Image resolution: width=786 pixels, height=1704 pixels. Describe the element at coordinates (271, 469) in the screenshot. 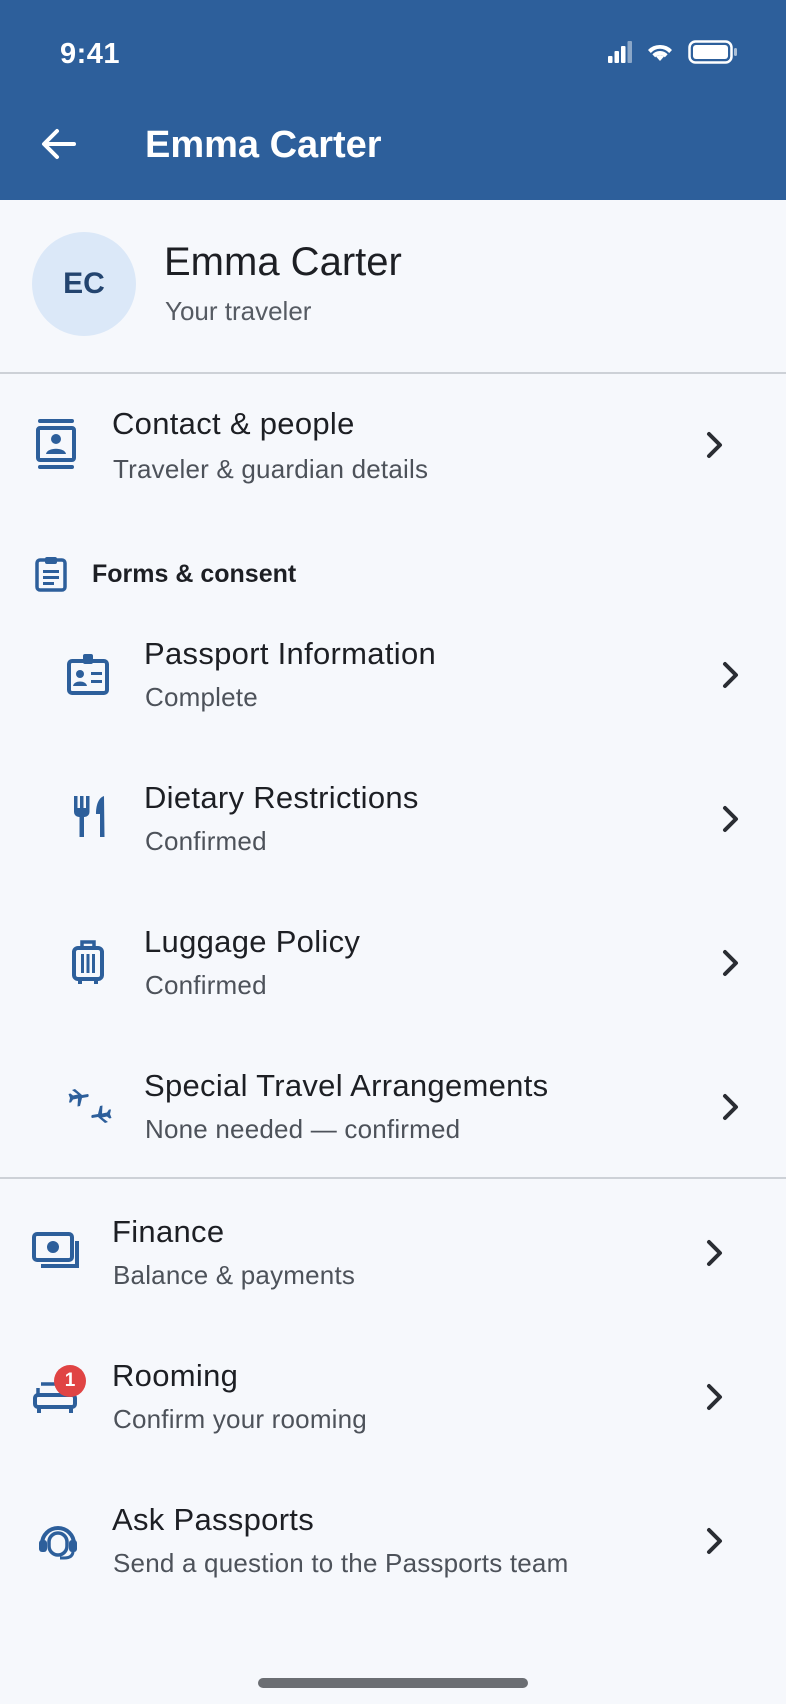

I see `contact-subtitle: Traveler & guardian details` at that location.